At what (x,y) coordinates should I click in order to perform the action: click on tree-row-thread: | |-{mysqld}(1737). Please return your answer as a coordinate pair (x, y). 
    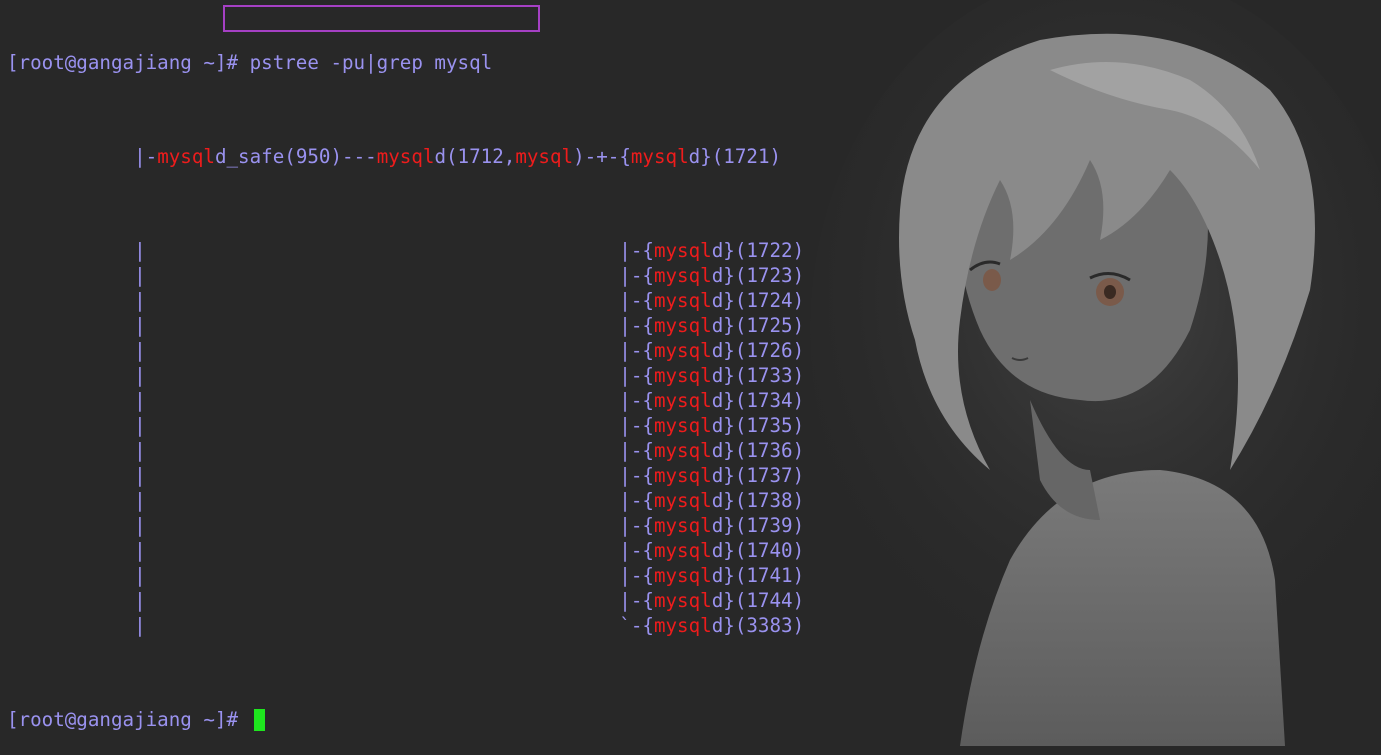
    Looking at the image, I should click on (405, 475).